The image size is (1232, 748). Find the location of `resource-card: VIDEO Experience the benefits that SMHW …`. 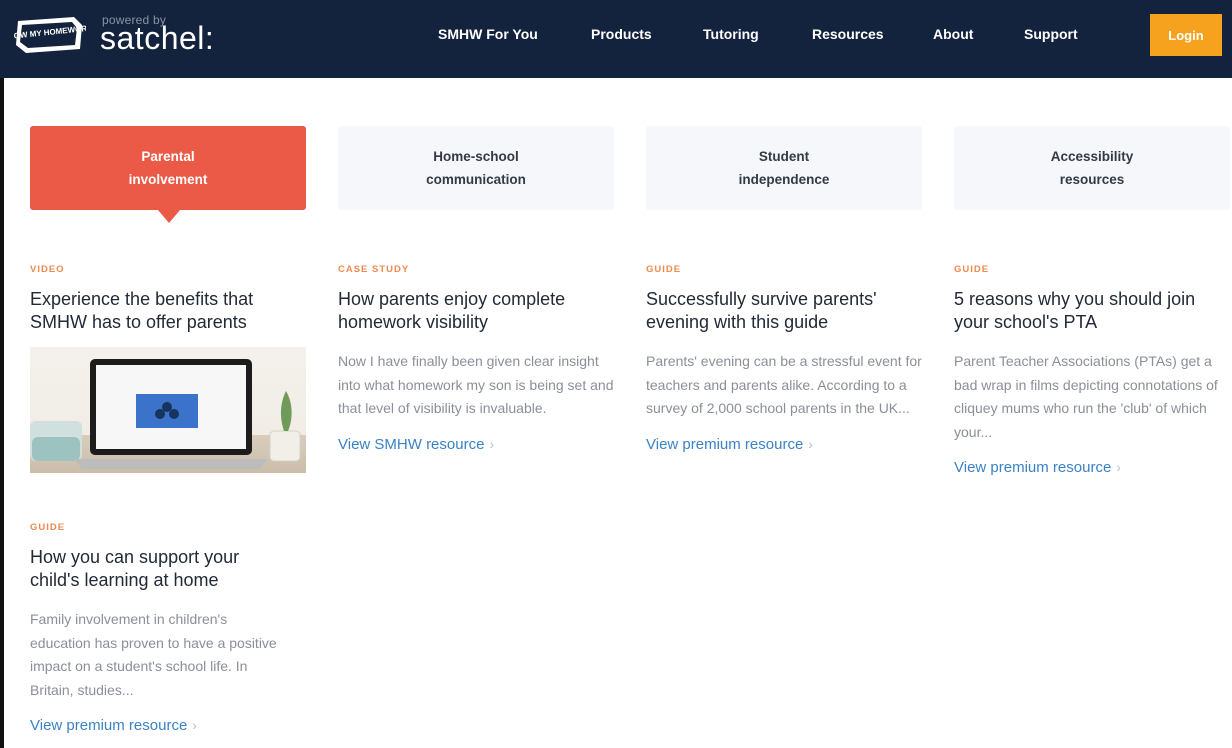

resource-card: VIDEO Experience the benefits that SMHW … is located at coordinates (171, 368).